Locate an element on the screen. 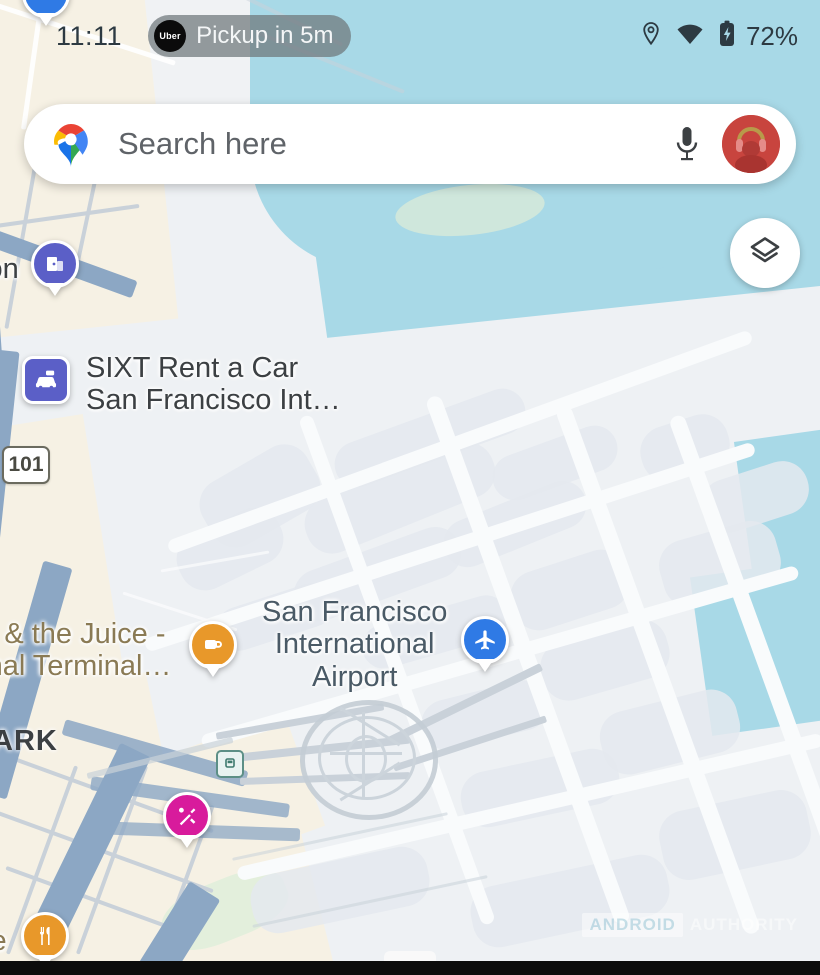 The height and width of the screenshot is (975, 820). loop-spoke is located at coordinates (366, 753).